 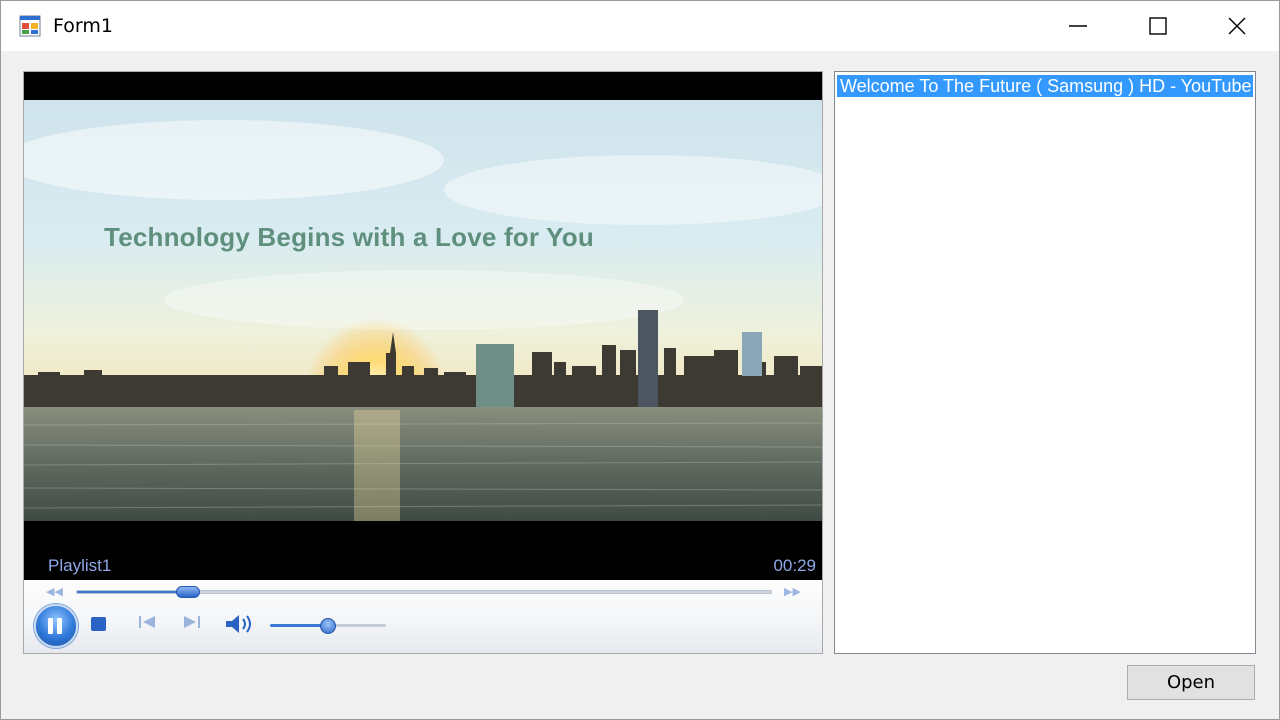 What do you see at coordinates (792, 591) in the screenshot?
I see `fast-forward-icon: ▶▶` at bounding box center [792, 591].